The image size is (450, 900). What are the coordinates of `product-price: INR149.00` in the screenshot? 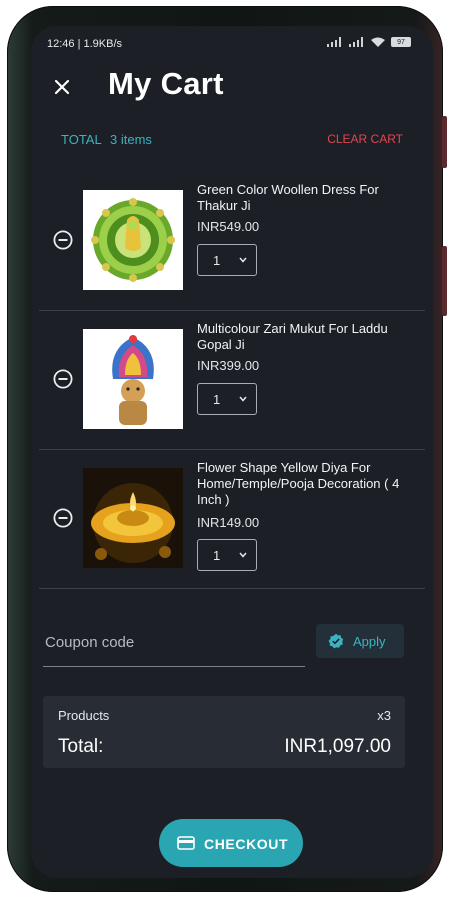 It's located at (228, 522).